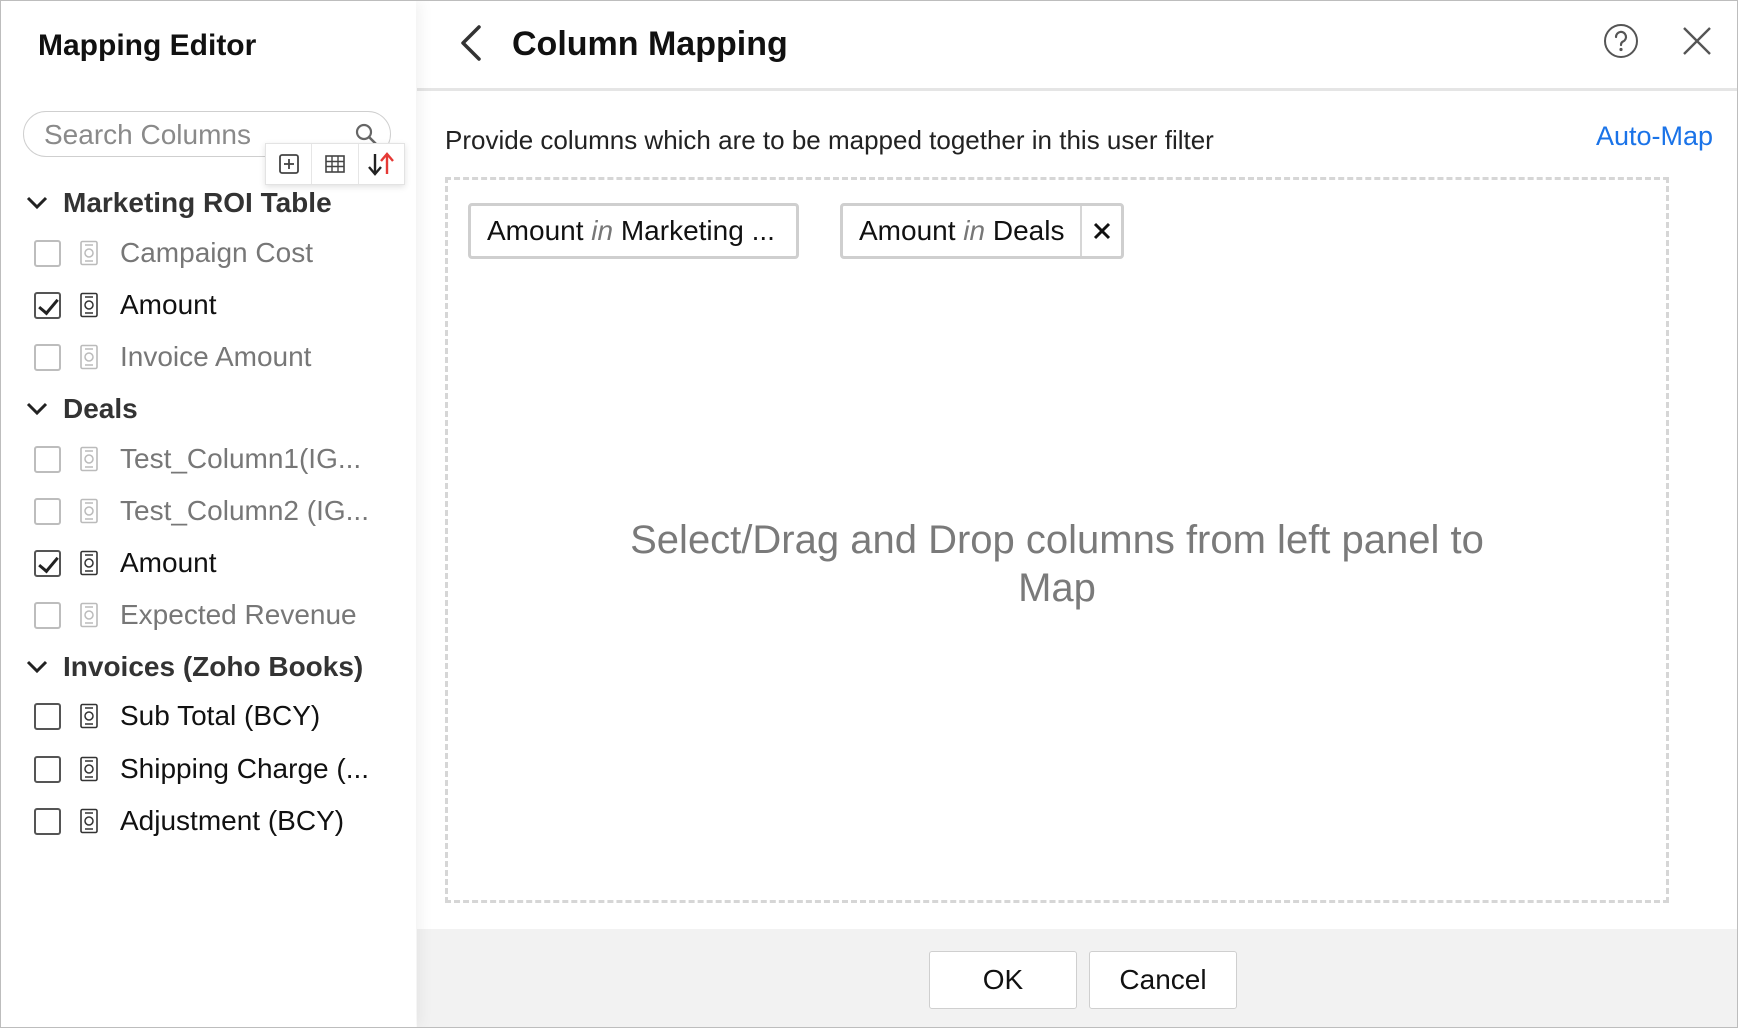 The image size is (1738, 1028). What do you see at coordinates (147, 45) in the screenshot?
I see `panel-title: Mapping Editor` at bounding box center [147, 45].